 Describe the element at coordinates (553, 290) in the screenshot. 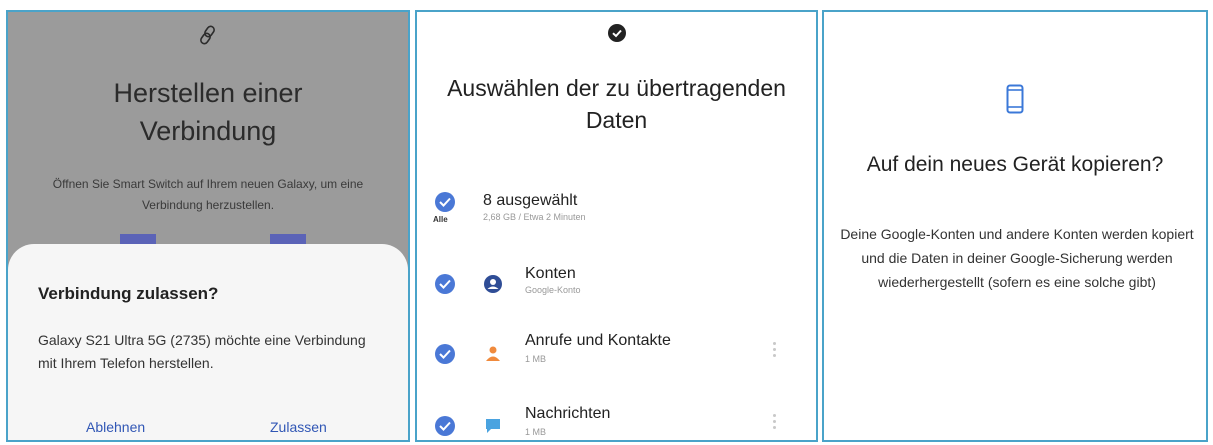

I see `item-detail-accounts: Google-Konto` at that location.